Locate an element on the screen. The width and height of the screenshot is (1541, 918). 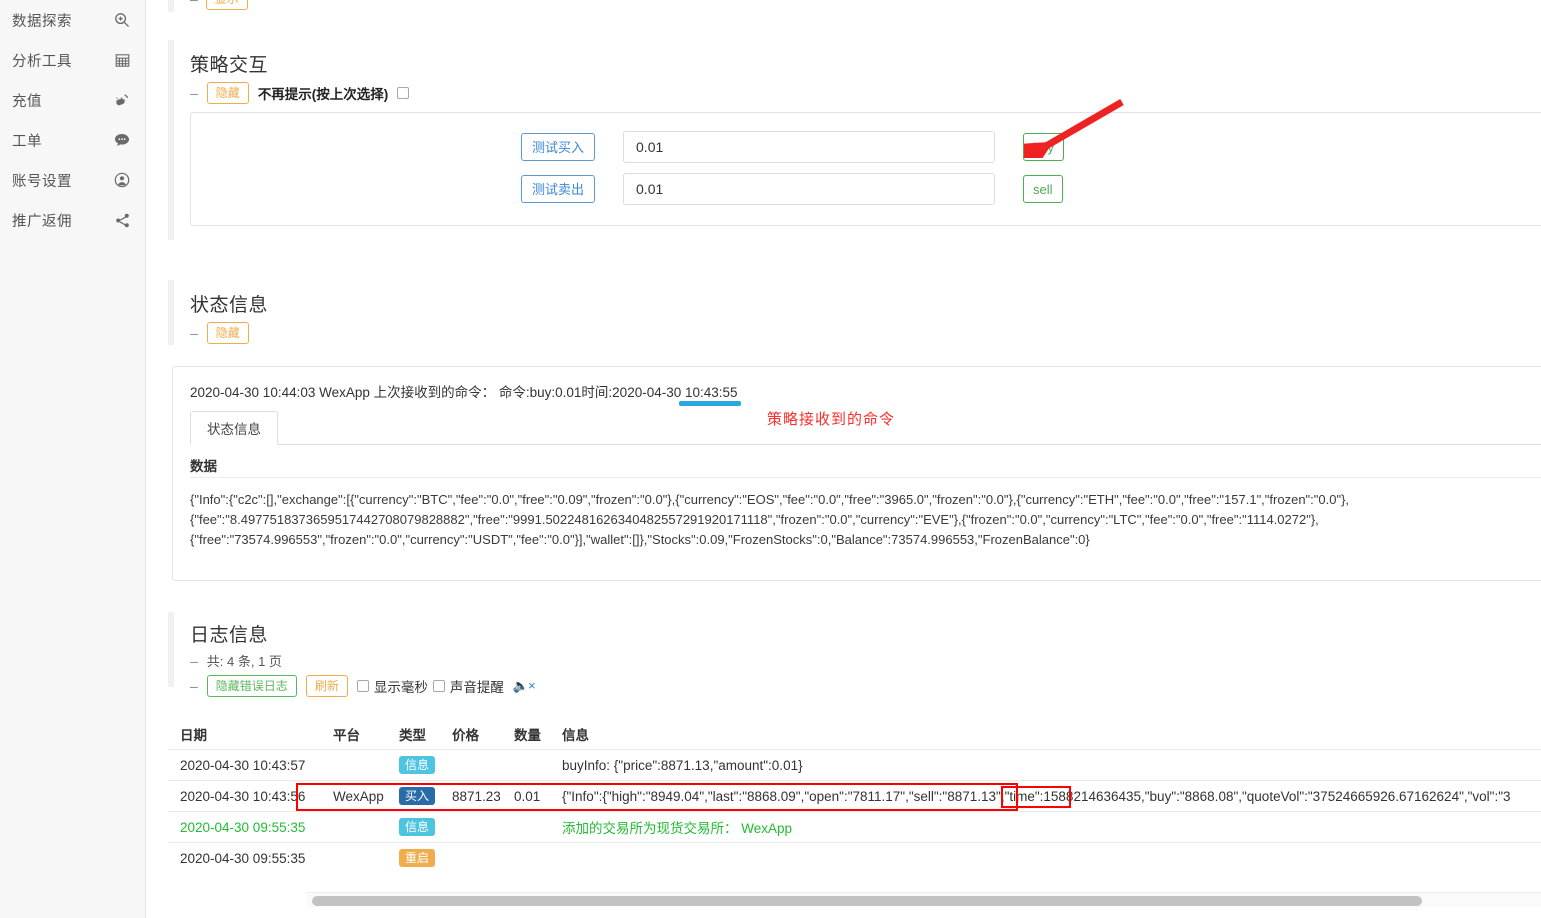
sidebar-item-account-settings: 账号设置 is located at coordinates (72, 180).